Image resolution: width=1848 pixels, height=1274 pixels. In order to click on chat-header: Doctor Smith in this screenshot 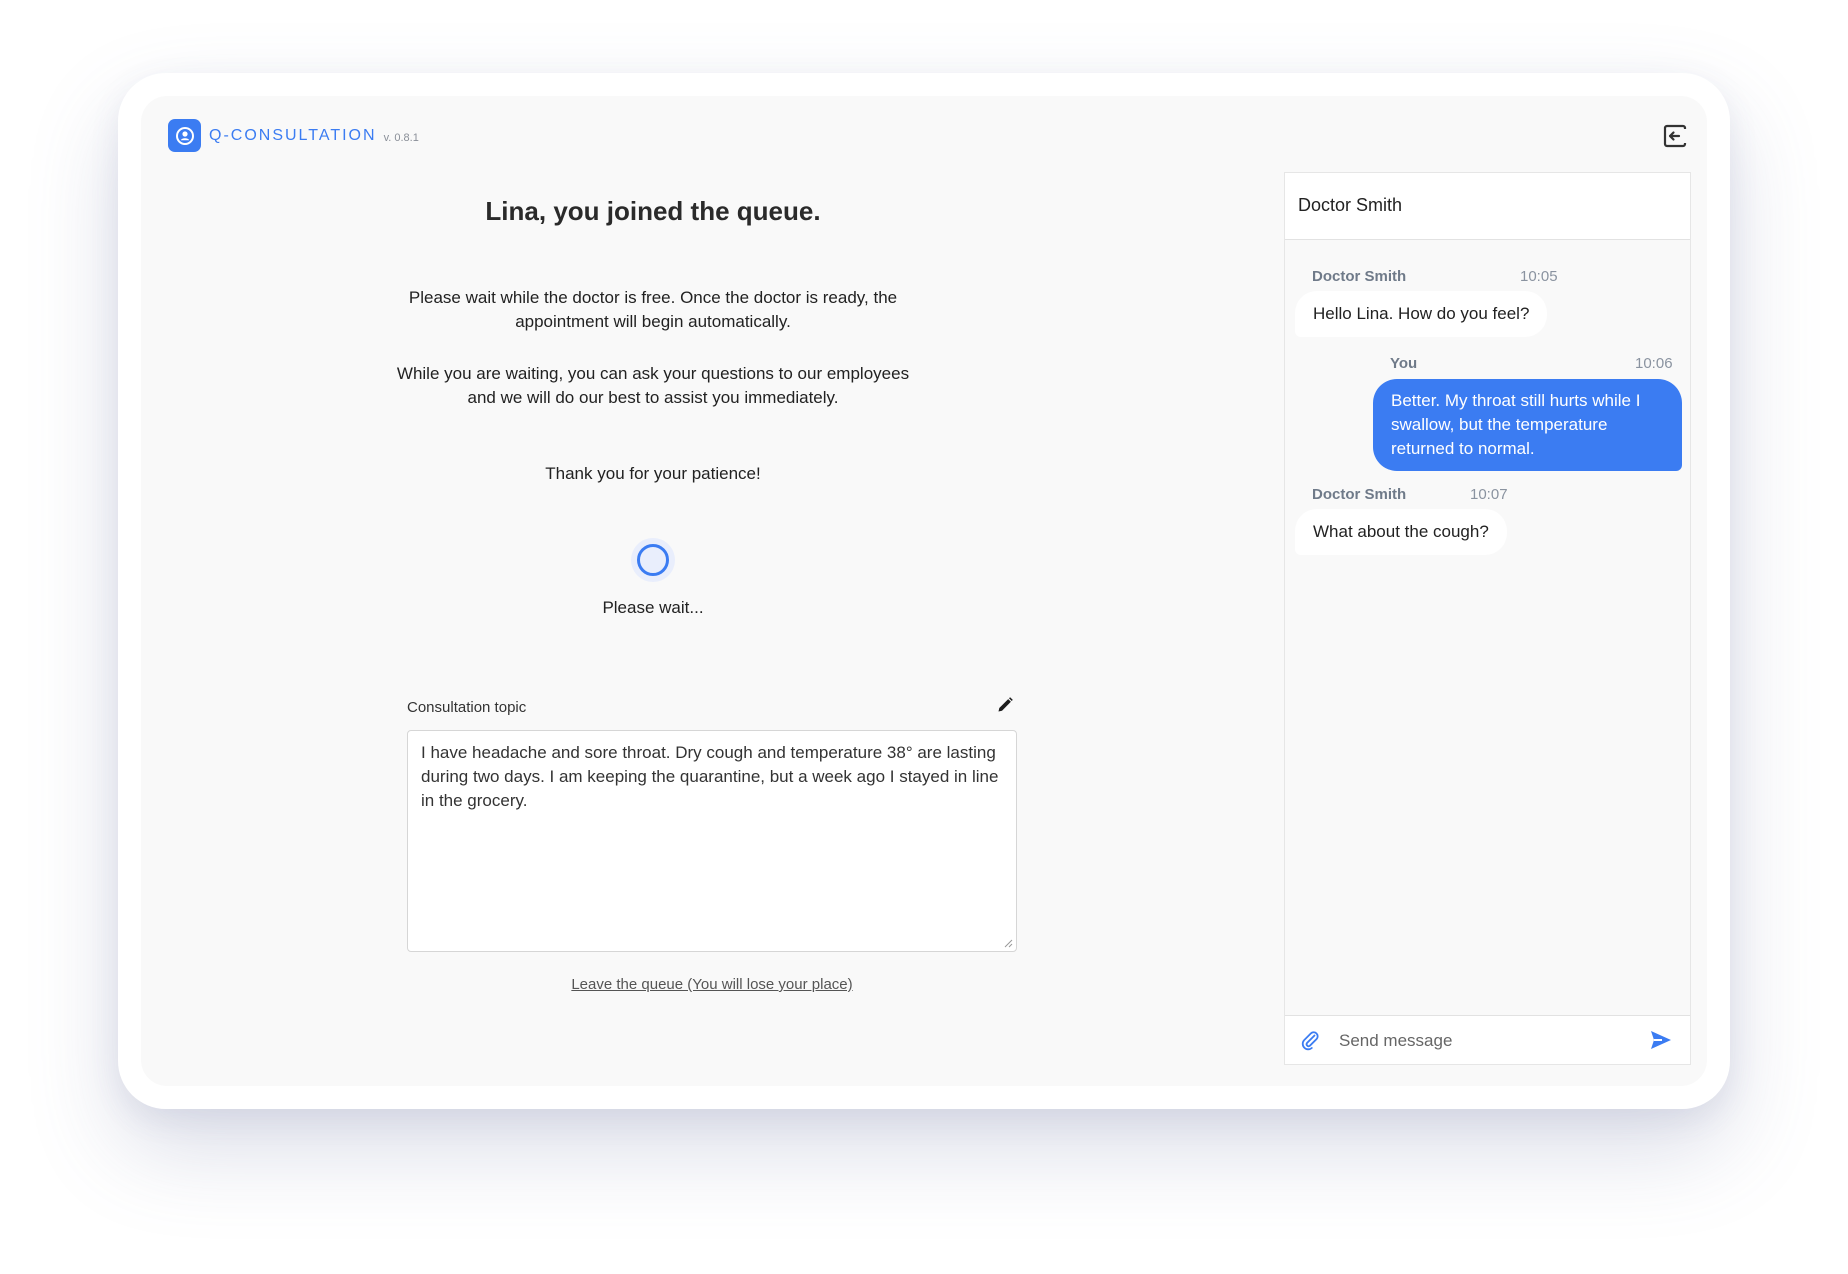, I will do `click(1487, 206)`.